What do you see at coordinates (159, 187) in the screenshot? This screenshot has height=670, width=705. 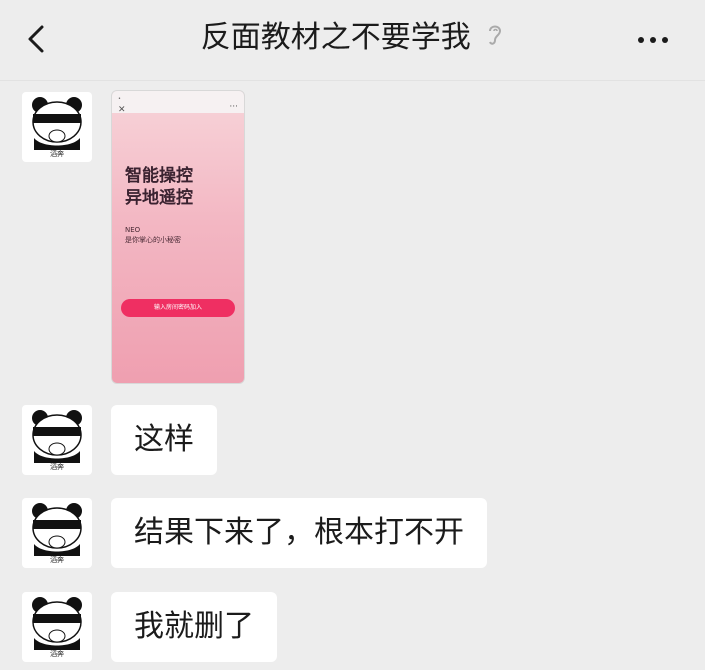 I see `image-headline: 智能操控 异地遥控` at bounding box center [159, 187].